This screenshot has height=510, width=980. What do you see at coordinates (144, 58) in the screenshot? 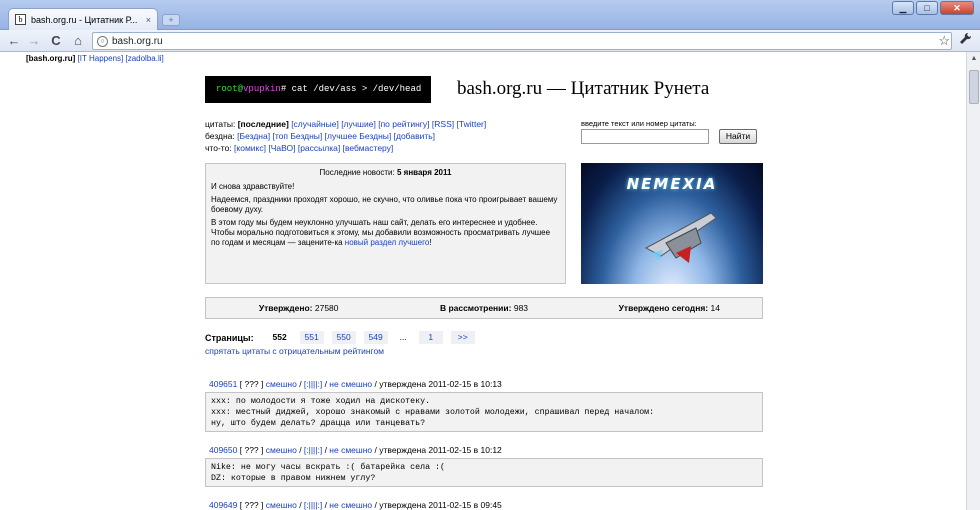
I see `bookmark-zadolba: [zadolba.li]` at bounding box center [144, 58].